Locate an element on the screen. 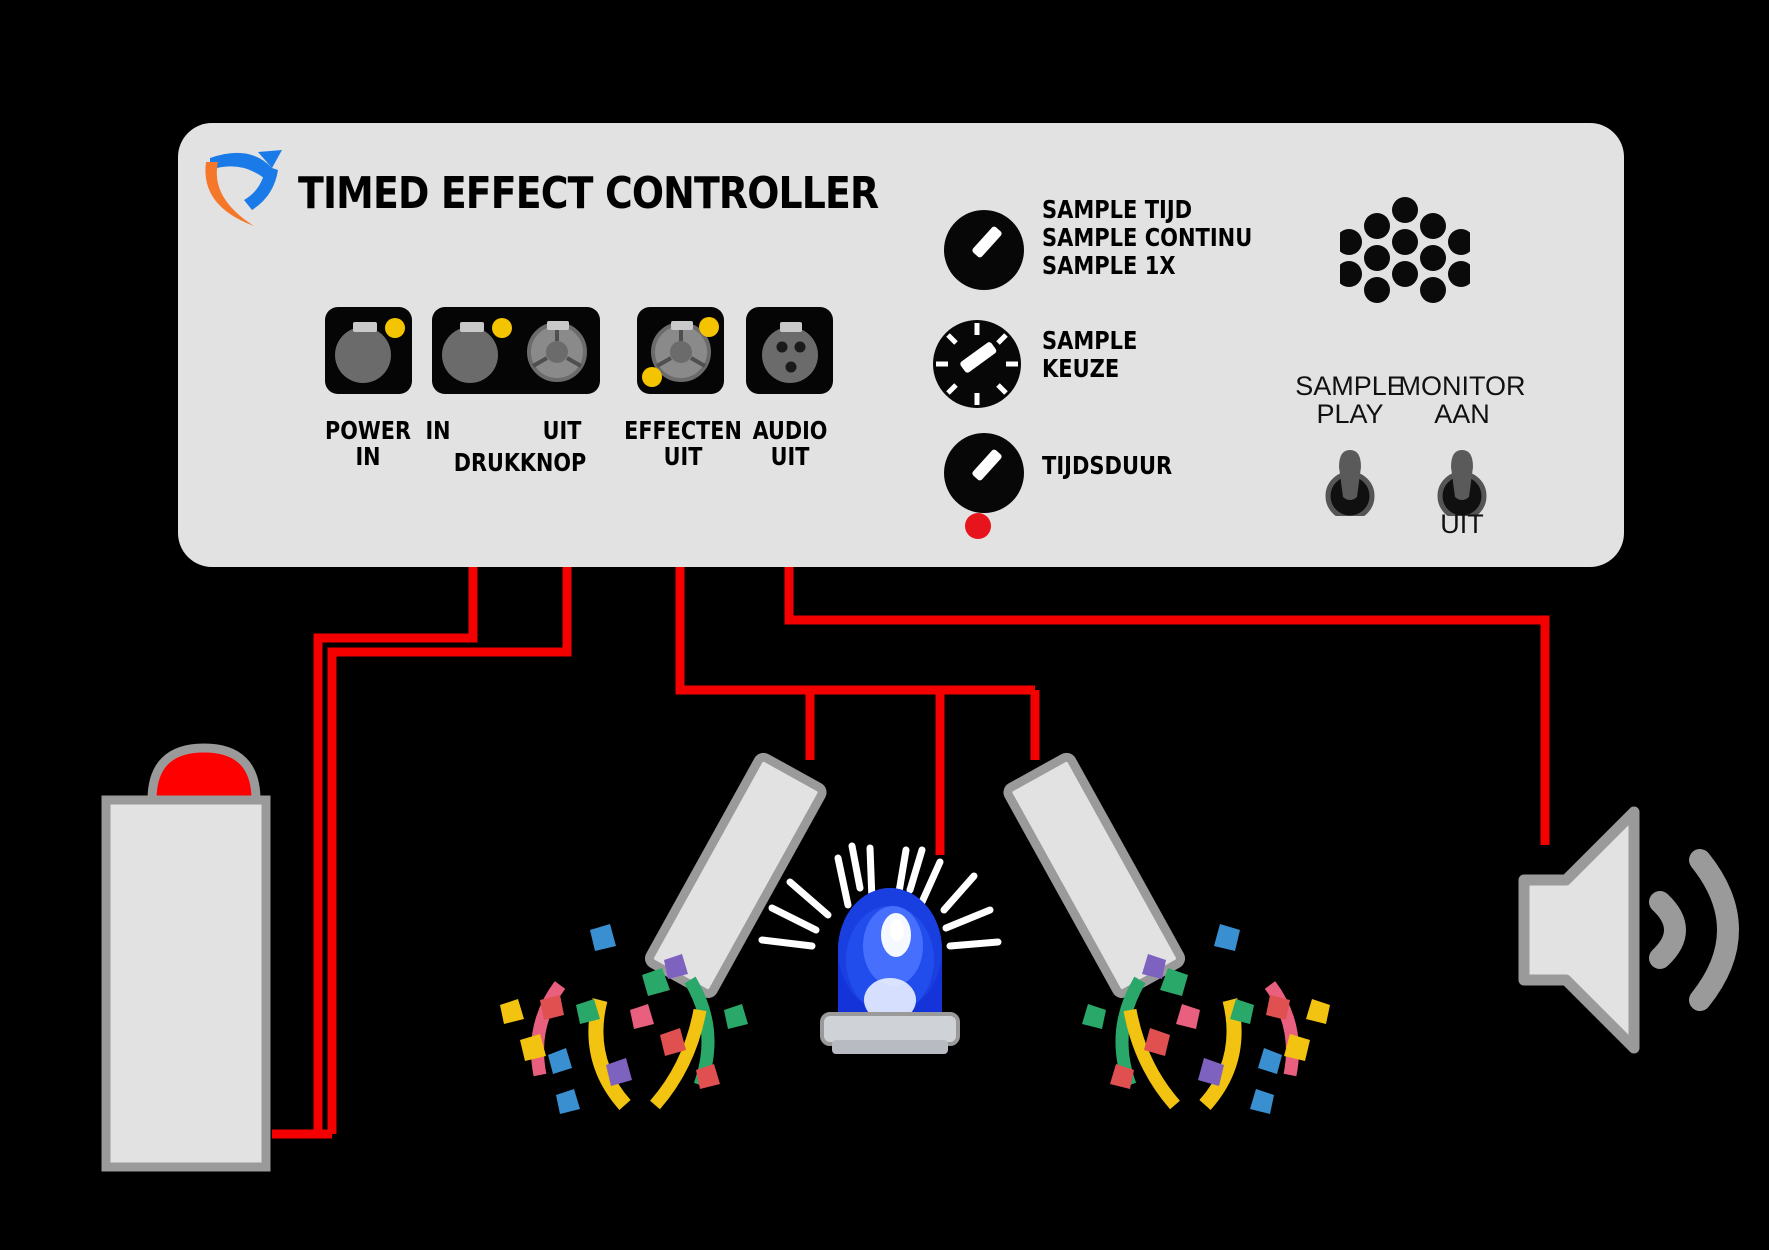  connector-effecten-uit is located at coordinates (680, 350).